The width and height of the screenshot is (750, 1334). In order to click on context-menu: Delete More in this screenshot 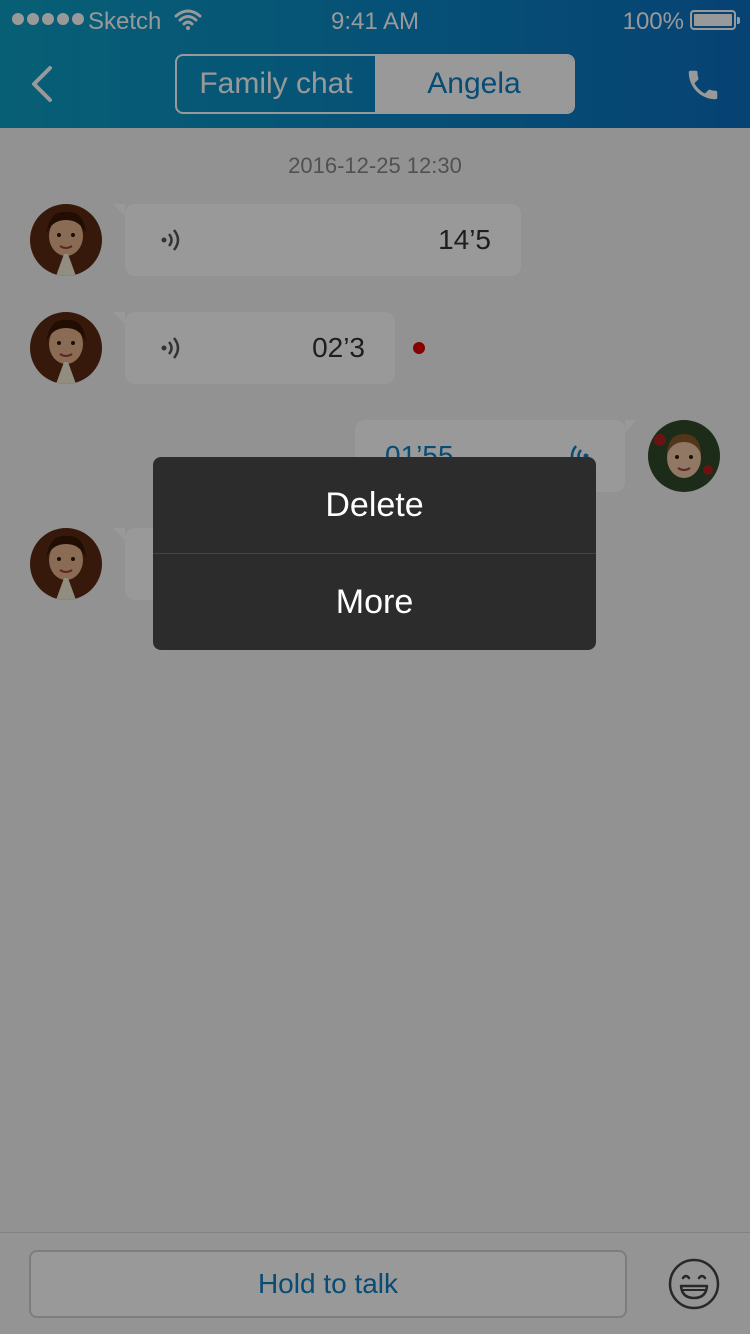, I will do `click(374, 553)`.